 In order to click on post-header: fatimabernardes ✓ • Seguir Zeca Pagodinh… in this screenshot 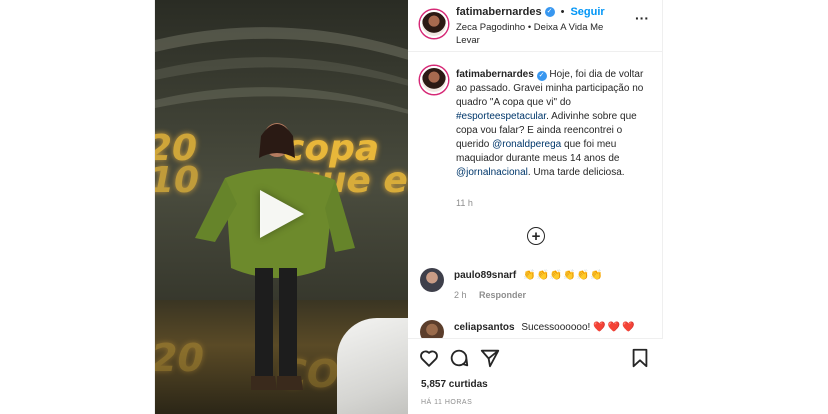, I will do `click(535, 26)`.